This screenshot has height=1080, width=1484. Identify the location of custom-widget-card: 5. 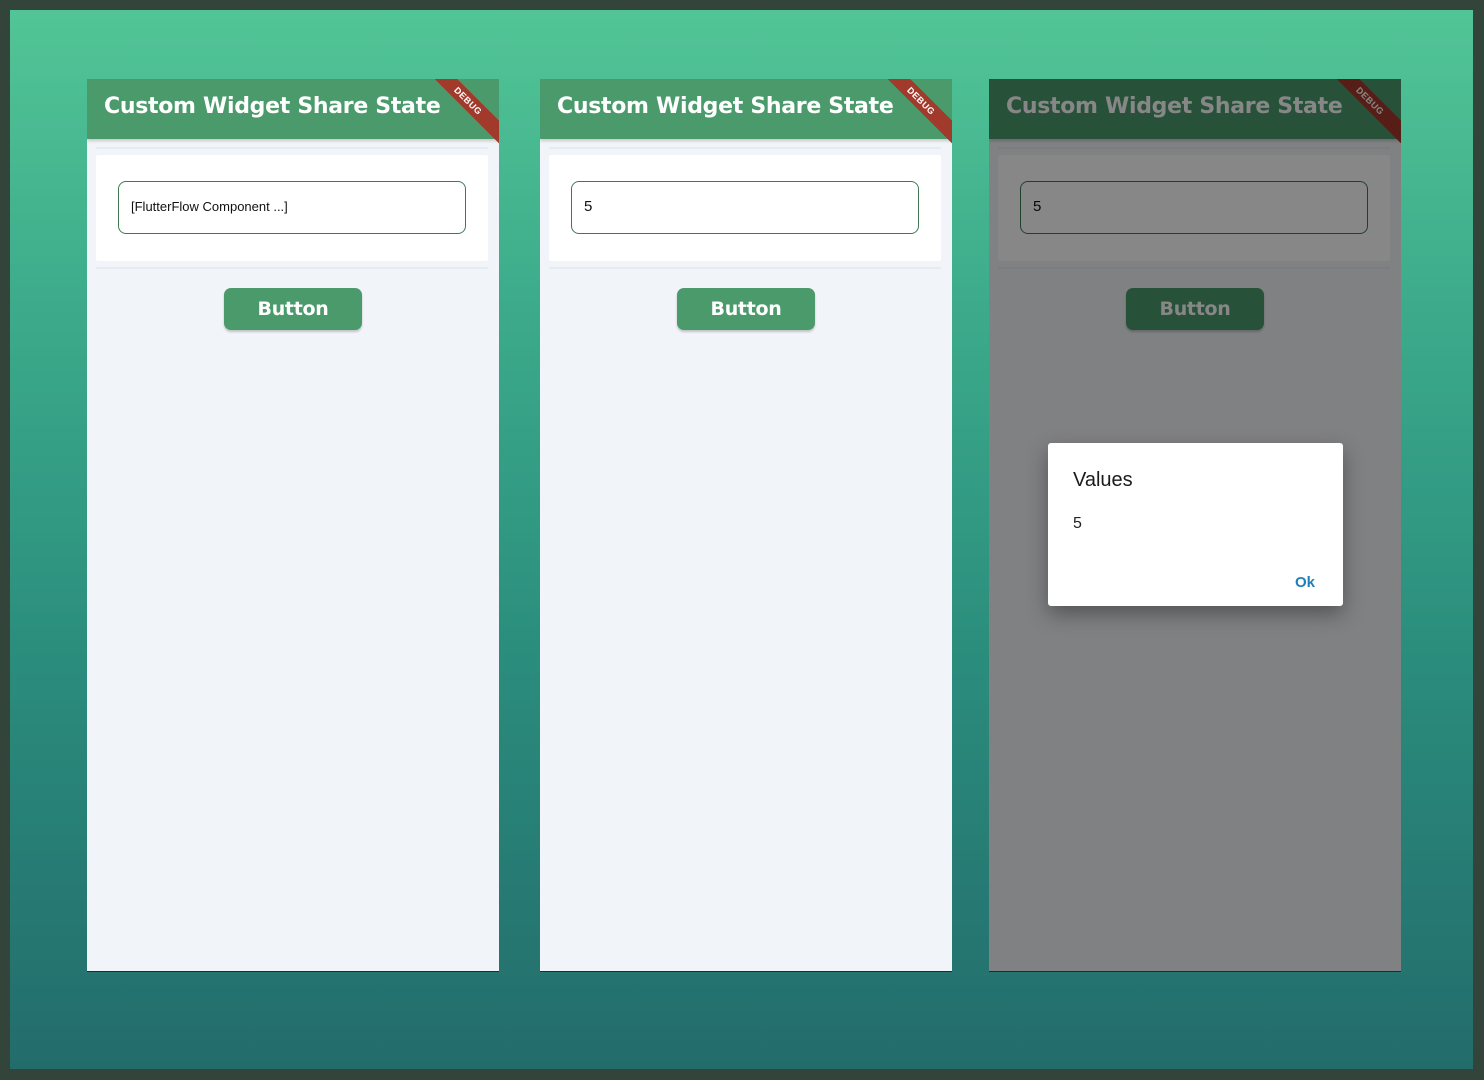
(745, 208).